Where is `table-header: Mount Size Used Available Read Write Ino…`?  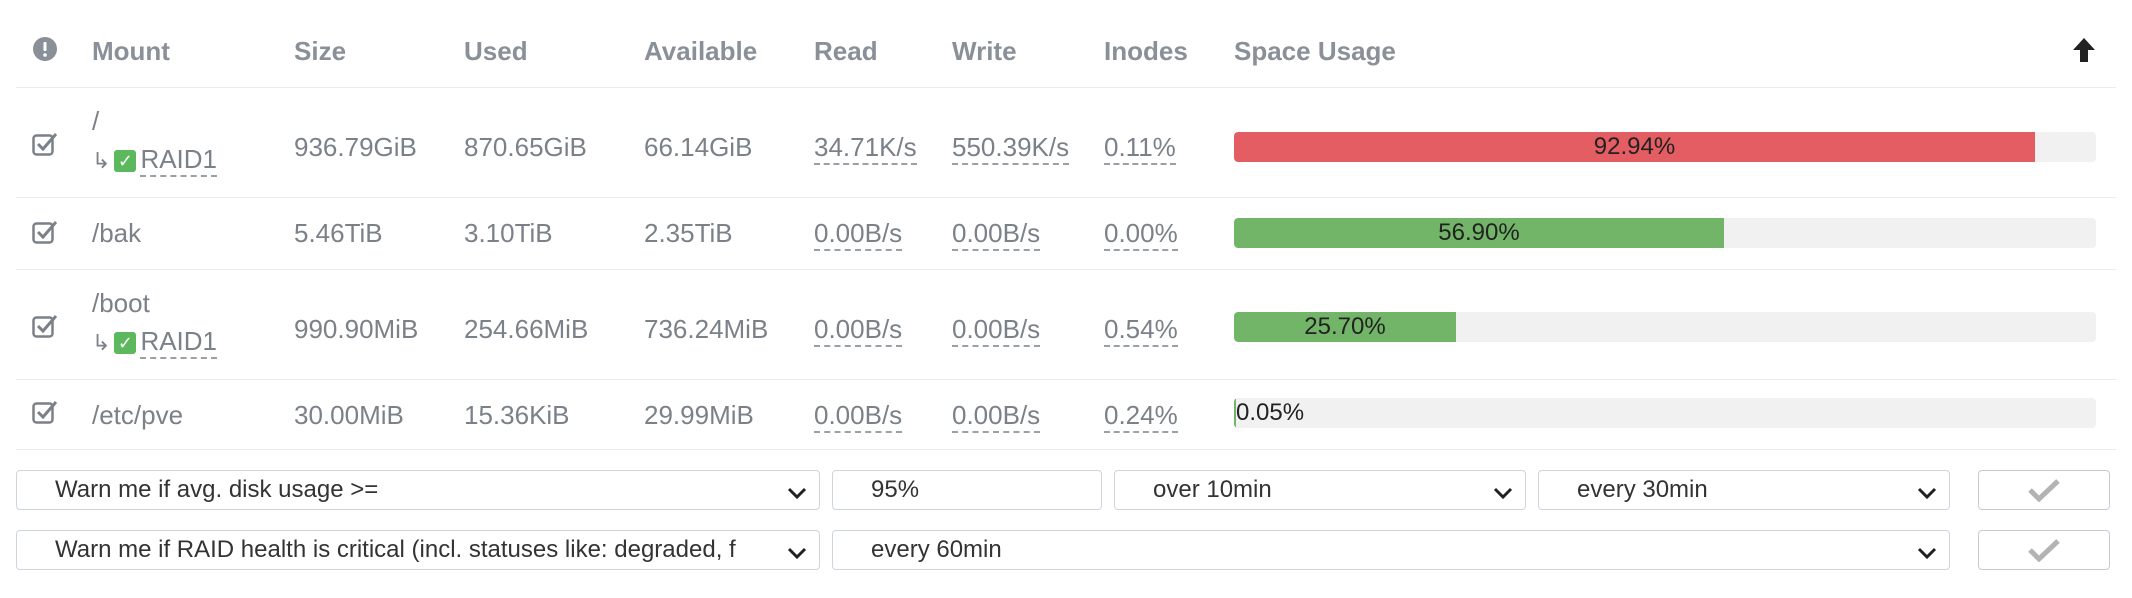
table-header: Mount Size Used Available Read Write Ino… is located at coordinates (1066, 44).